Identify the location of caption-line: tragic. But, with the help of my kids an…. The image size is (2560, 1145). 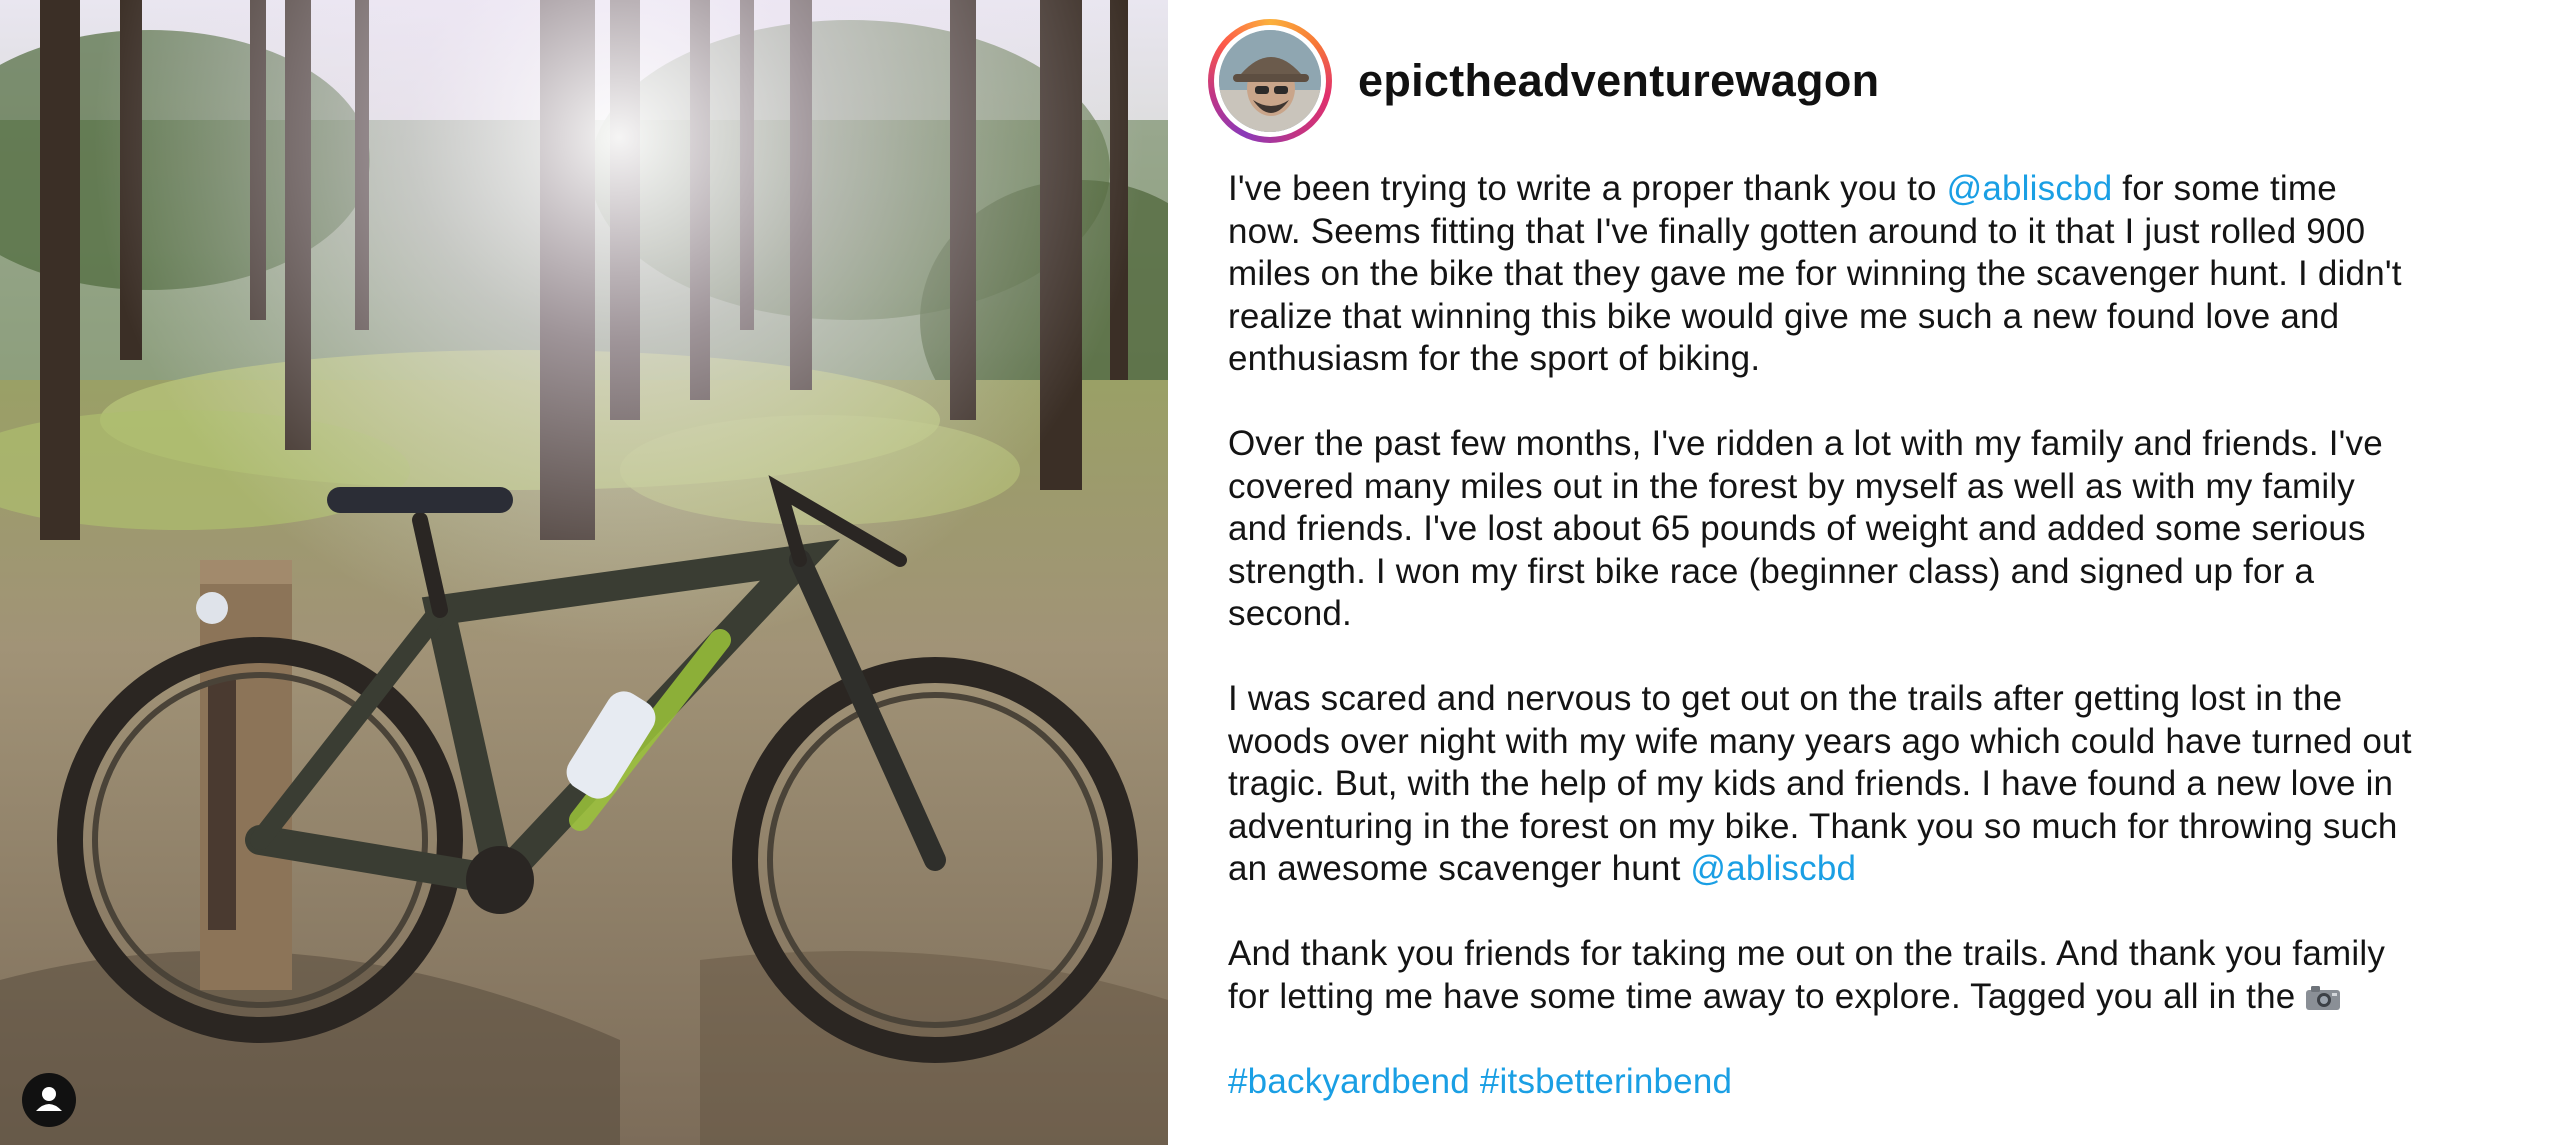
(1811, 783).